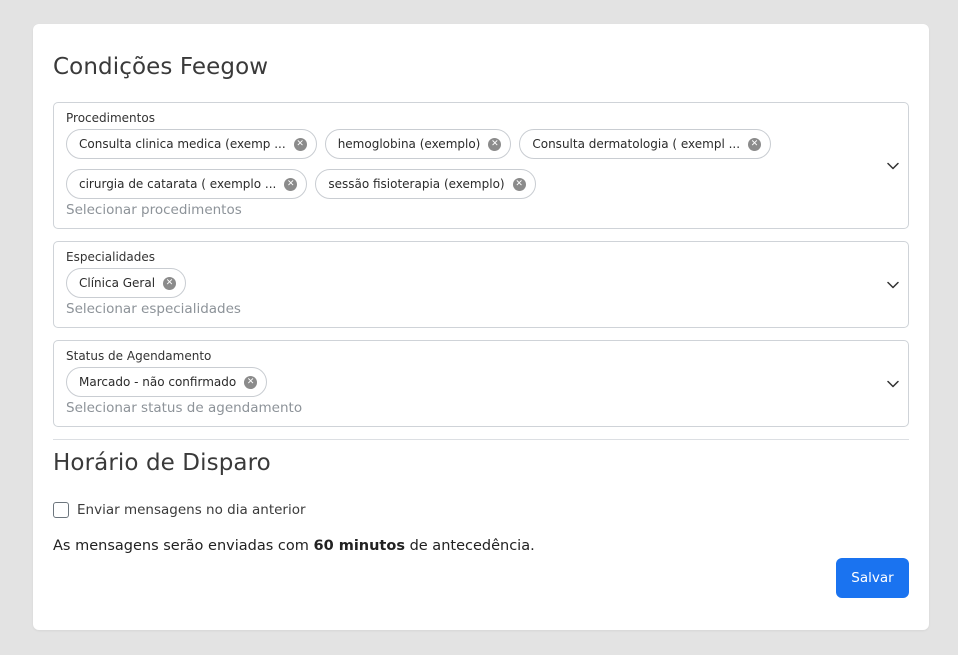  I want to click on procedimento-chip: Consulta clinica medica (exemp ... ✕, so click(191, 144).